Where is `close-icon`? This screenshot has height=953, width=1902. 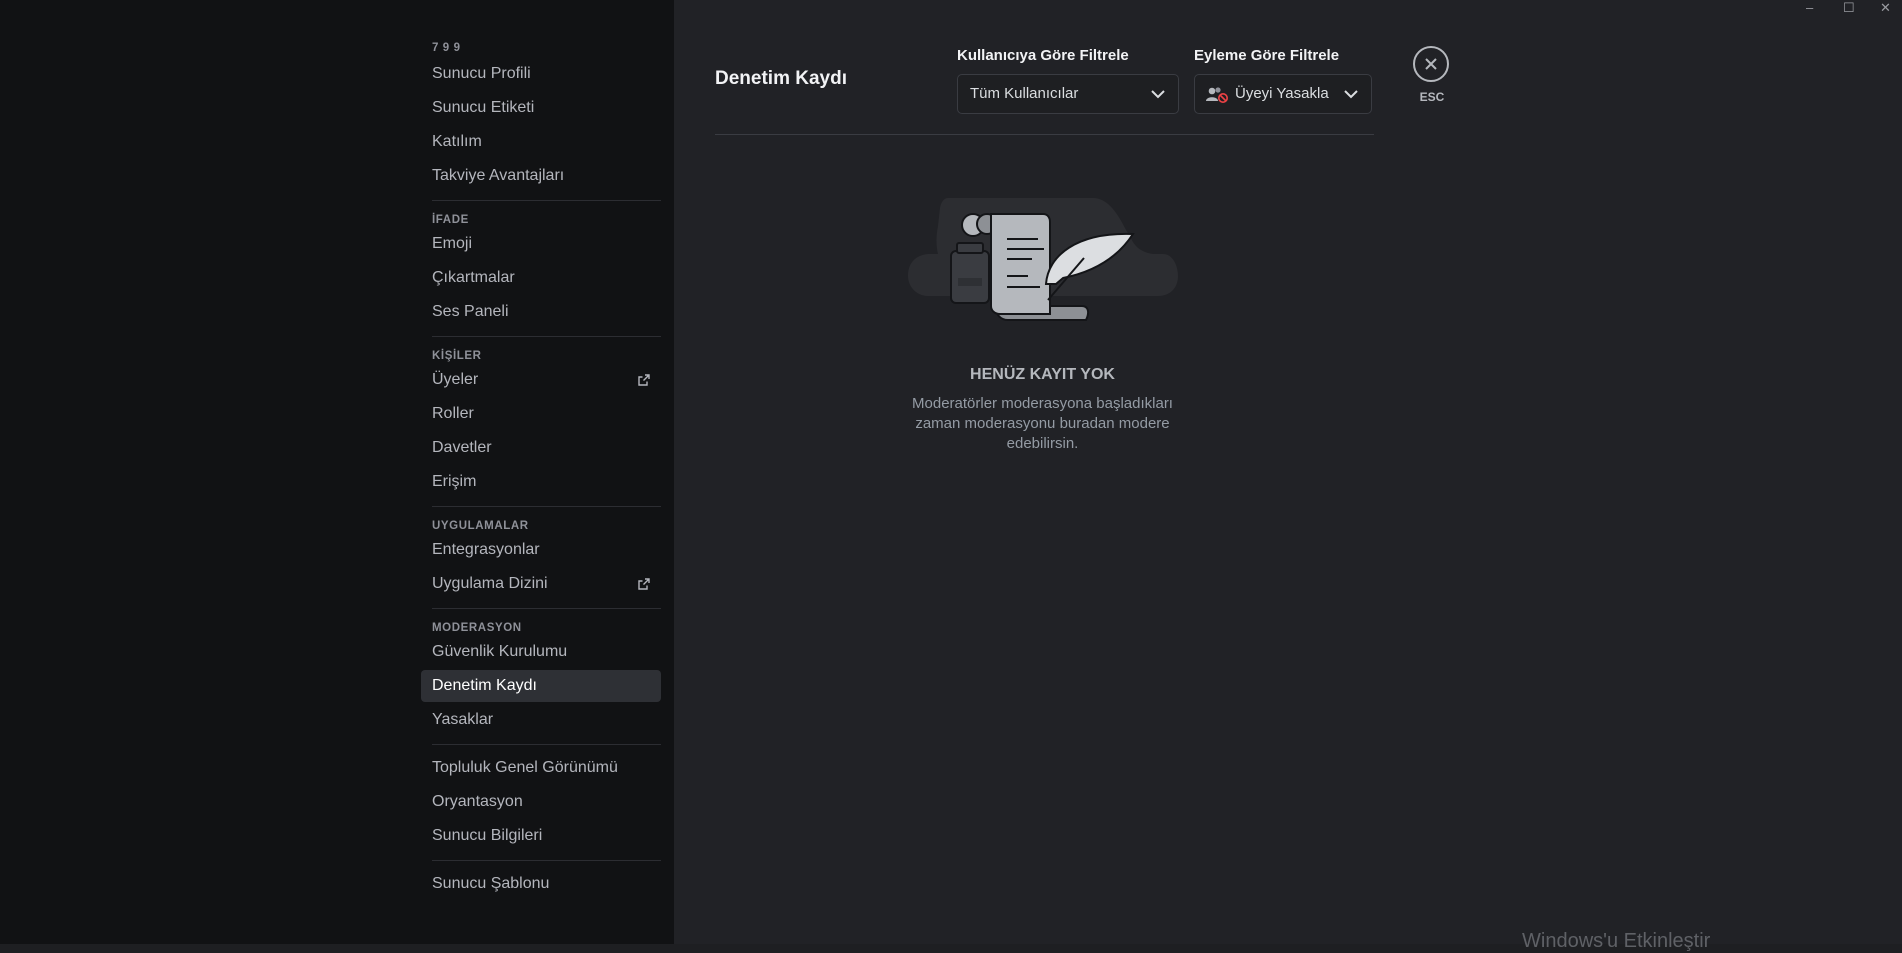 close-icon is located at coordinates (1431, 64).